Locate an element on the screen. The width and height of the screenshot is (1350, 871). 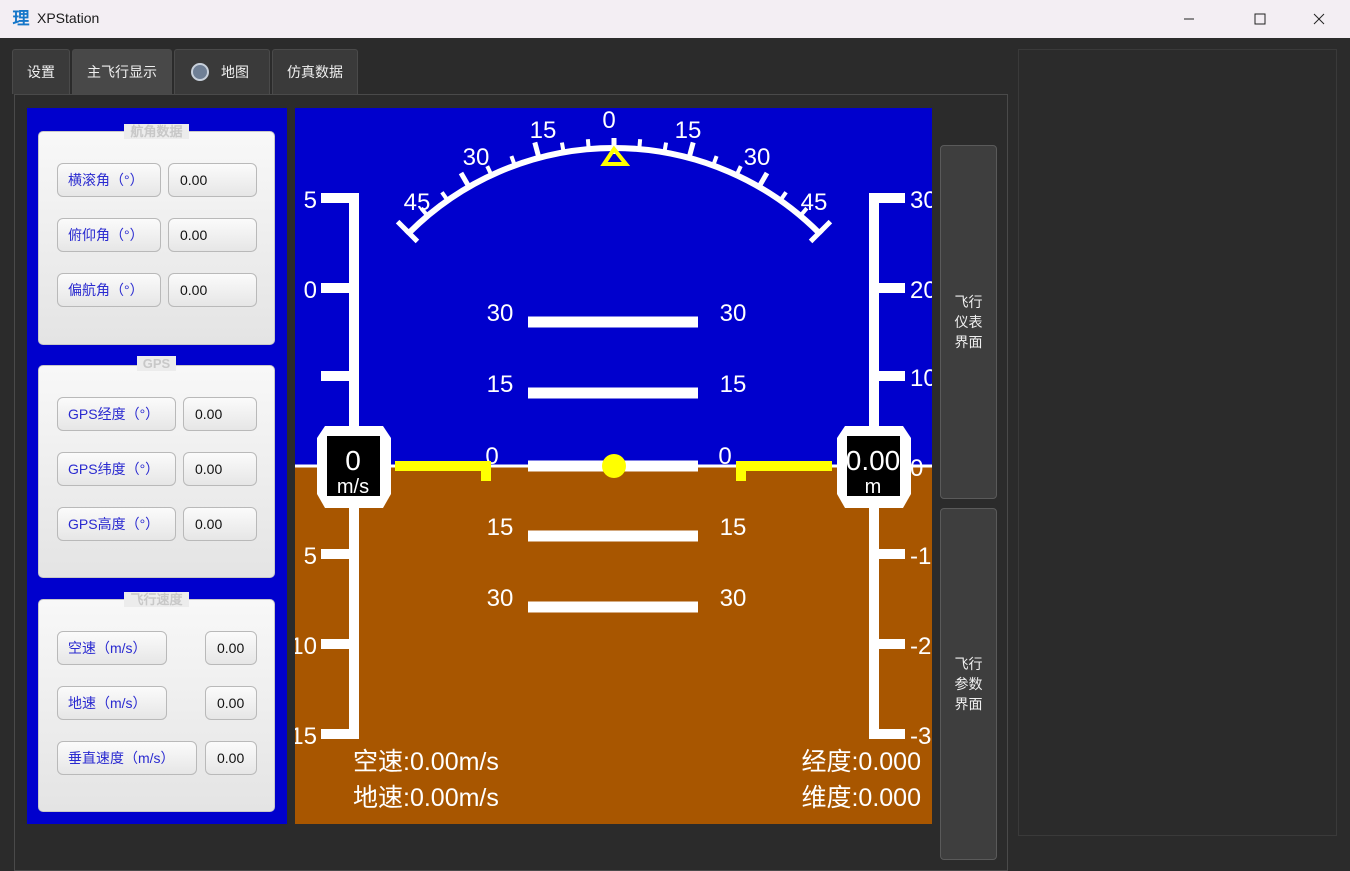
tab-bar: 设置 主飞行显示 地图 仿真数据 is located at coordinates (185, 71).